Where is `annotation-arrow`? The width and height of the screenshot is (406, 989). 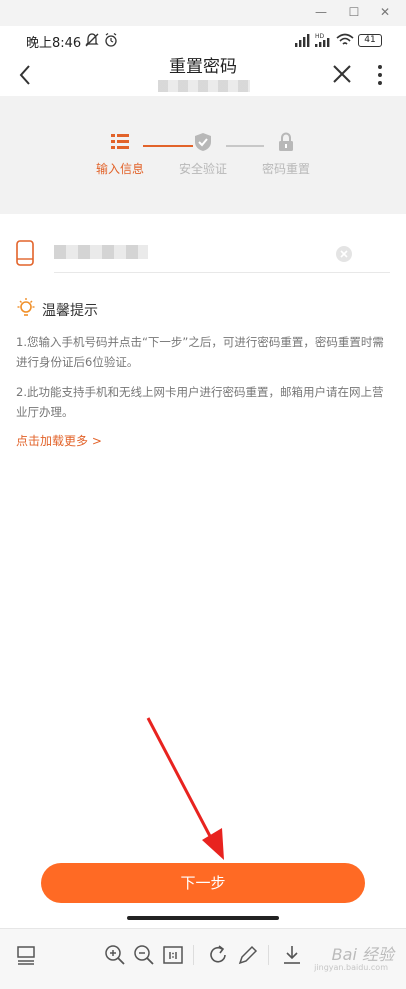
annotation-arrow is located at coordinates (185, 788).